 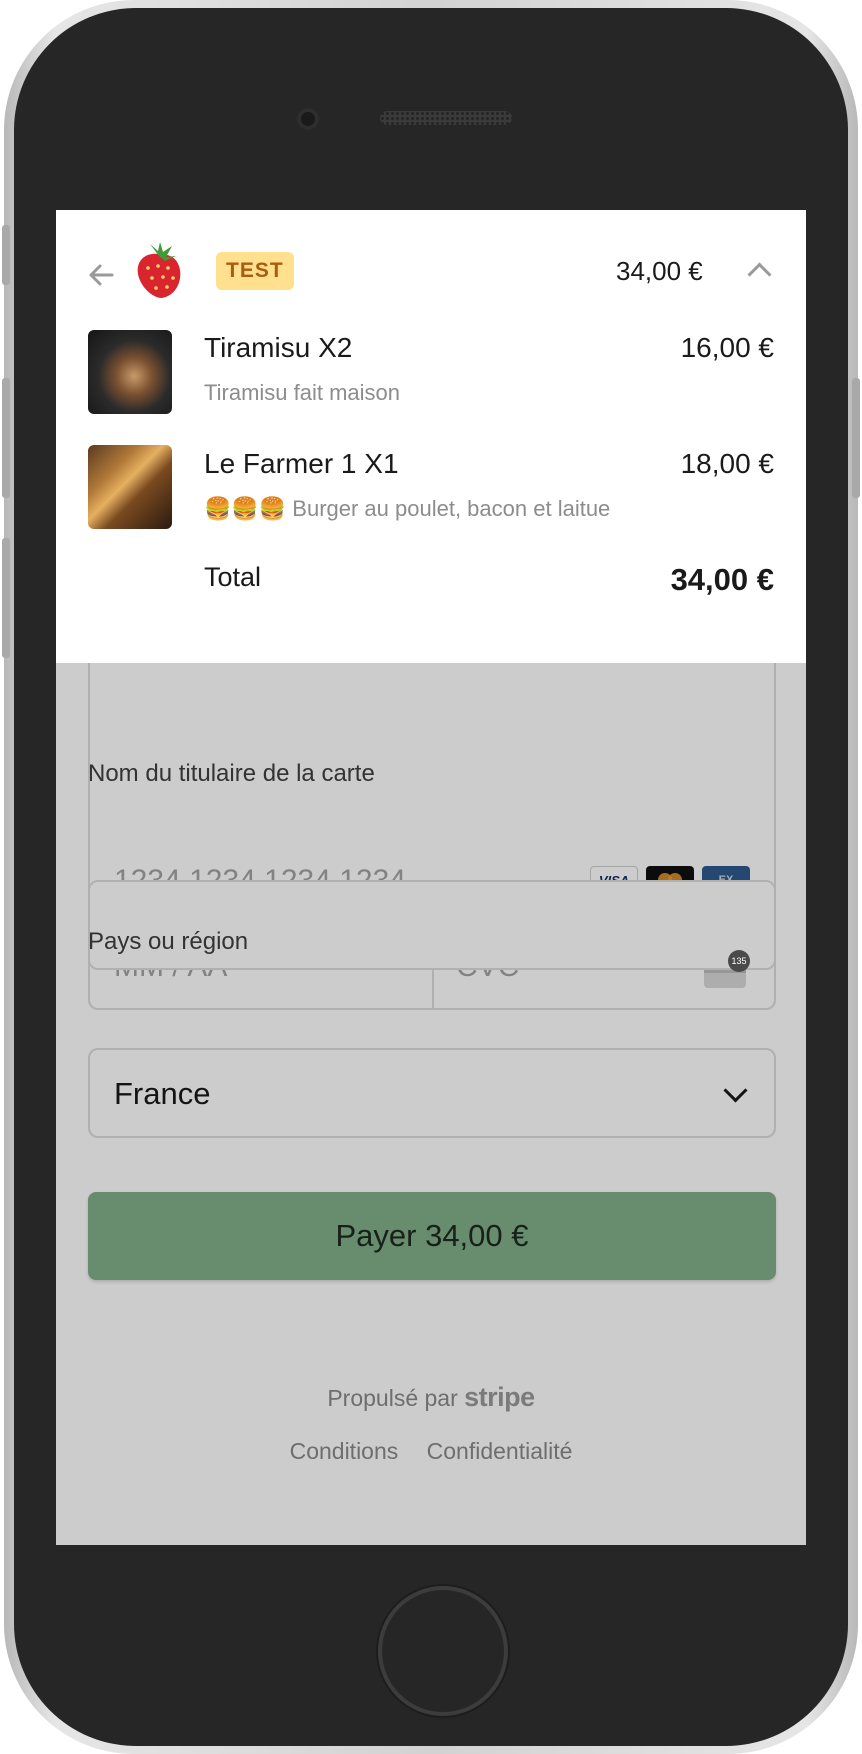 I want to click on earpiece-speaker, so click(x=446, y=118).